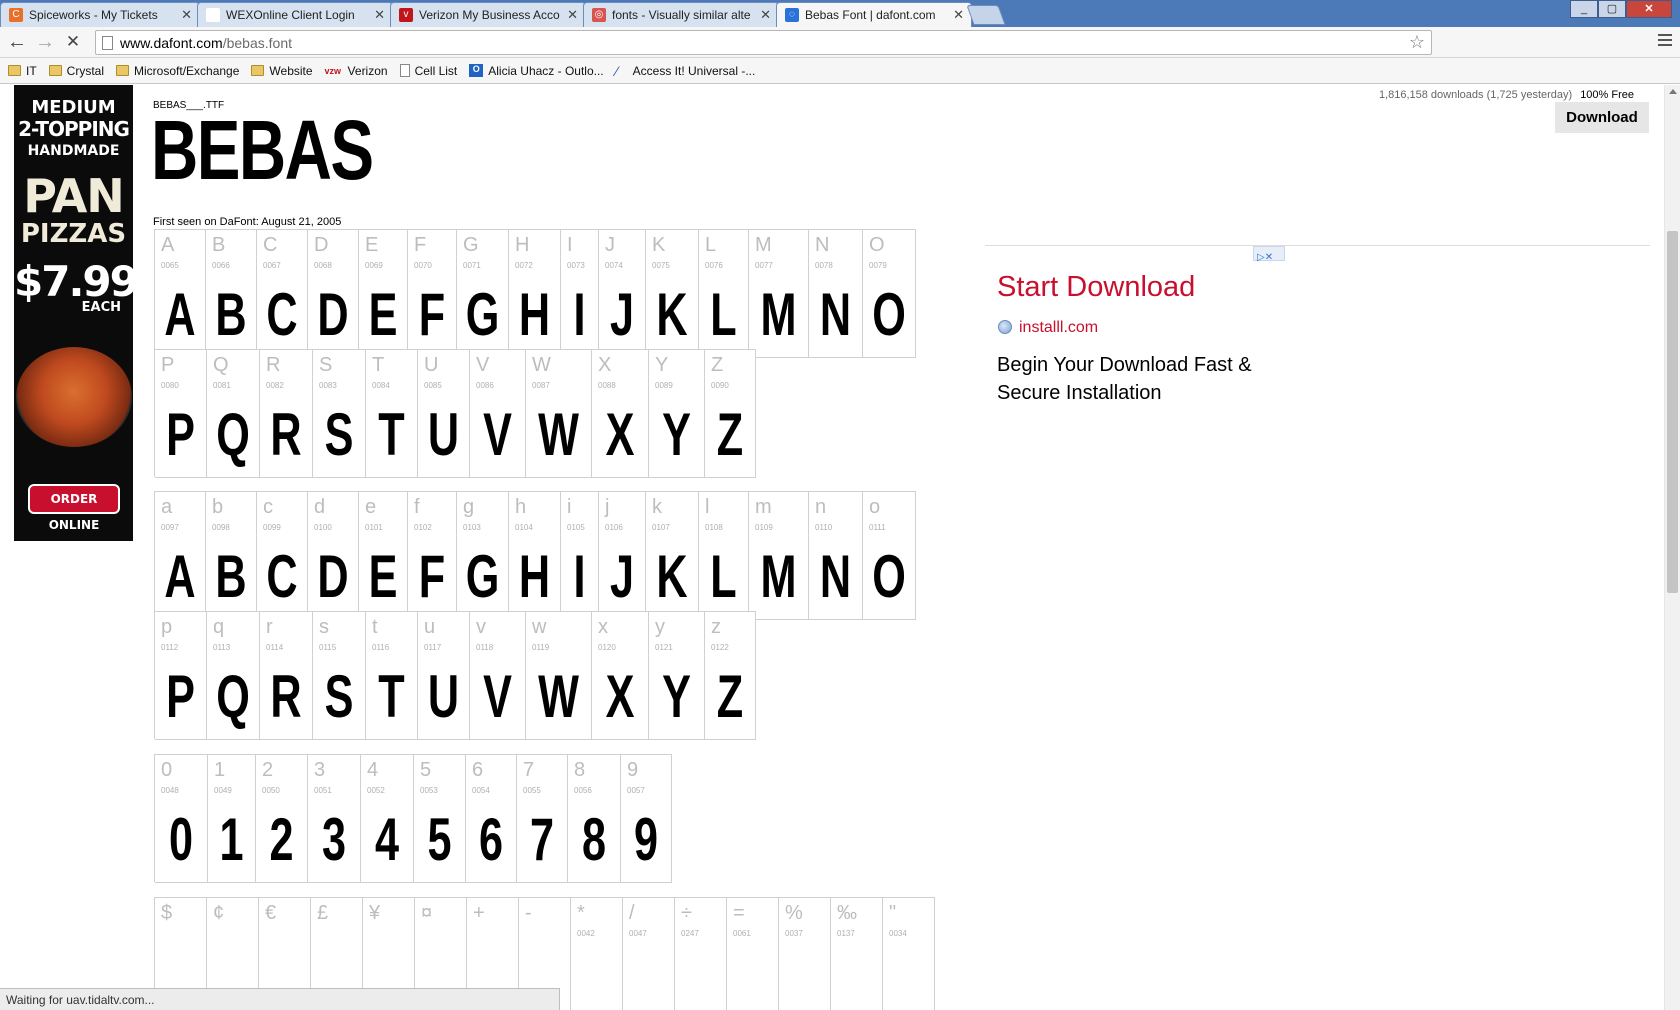  Describe the element at coordinates (616, 70) in the screenshot. I see `access-icon: ⁄` at that location.